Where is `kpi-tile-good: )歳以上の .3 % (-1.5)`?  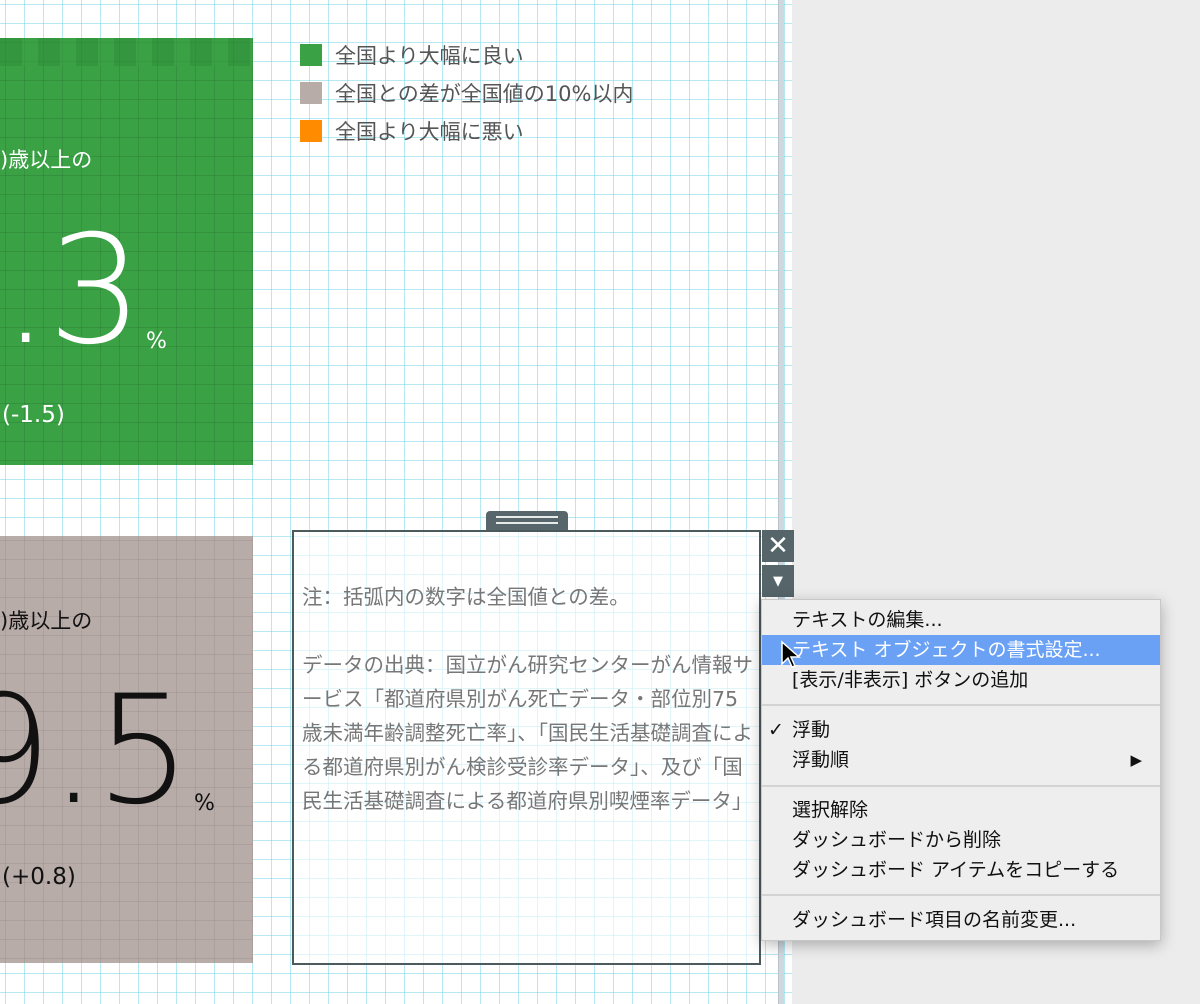 kpi-tile-good: )歳以上の .3 % (-1.5) is located at coordinates (126, 251).